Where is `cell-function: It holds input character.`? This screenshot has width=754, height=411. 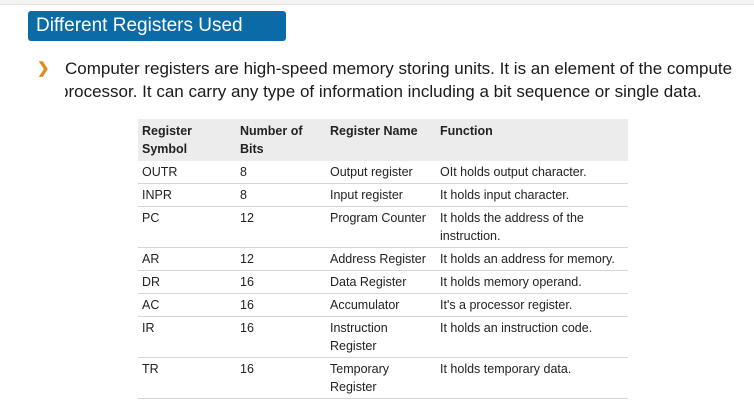
cell-function: It holds input character. is located at coordinates (505, 195).